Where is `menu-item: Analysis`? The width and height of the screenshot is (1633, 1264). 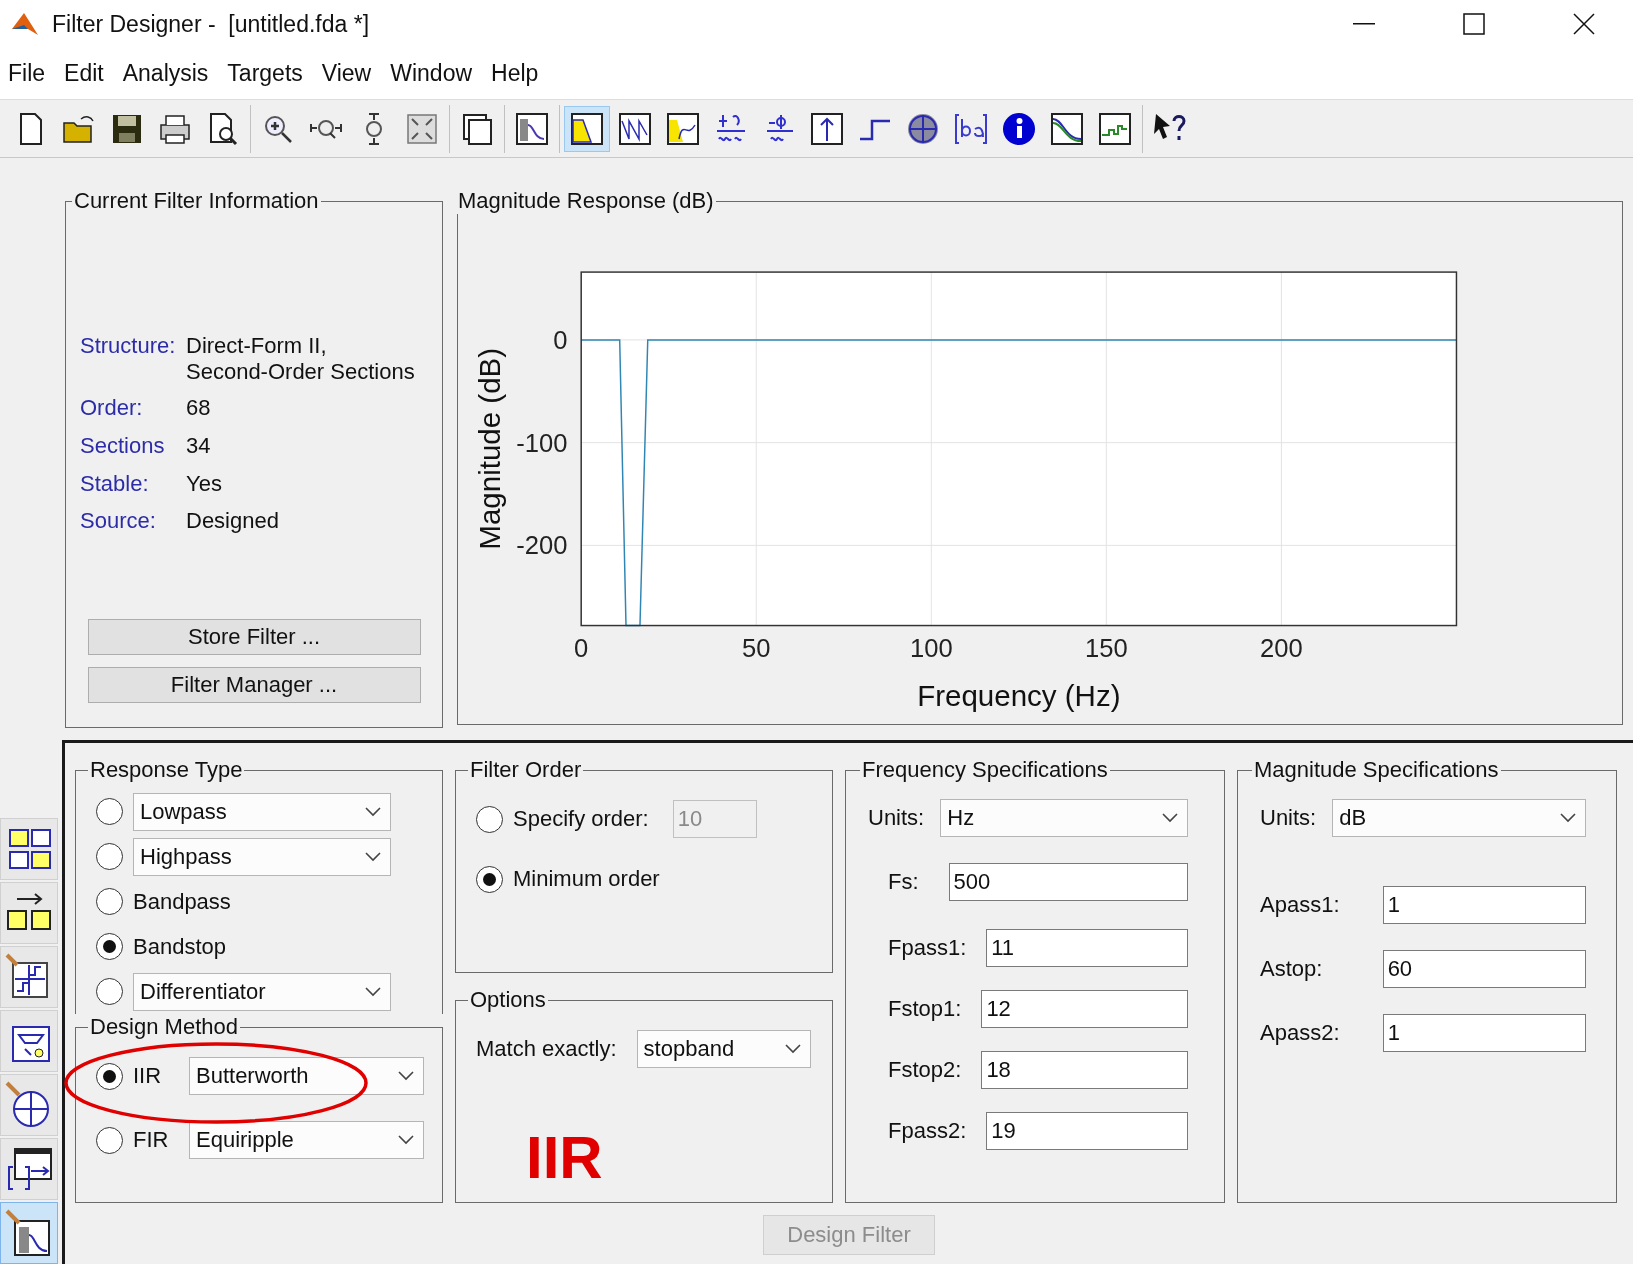 menu-item: Analysis is located at coordinates (169, 73).